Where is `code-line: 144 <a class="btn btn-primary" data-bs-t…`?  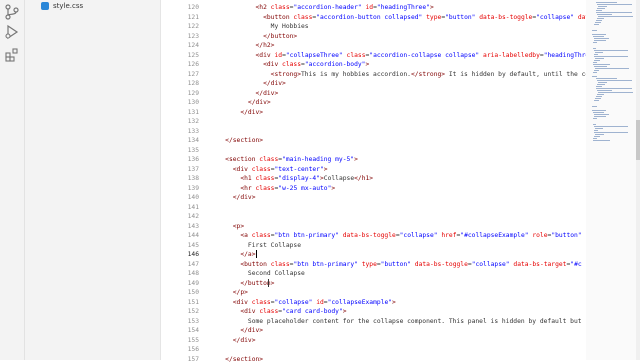 code-line: 144 <a class="btn btn-primary" data-bs-t… is located at coordinates (373, 236).